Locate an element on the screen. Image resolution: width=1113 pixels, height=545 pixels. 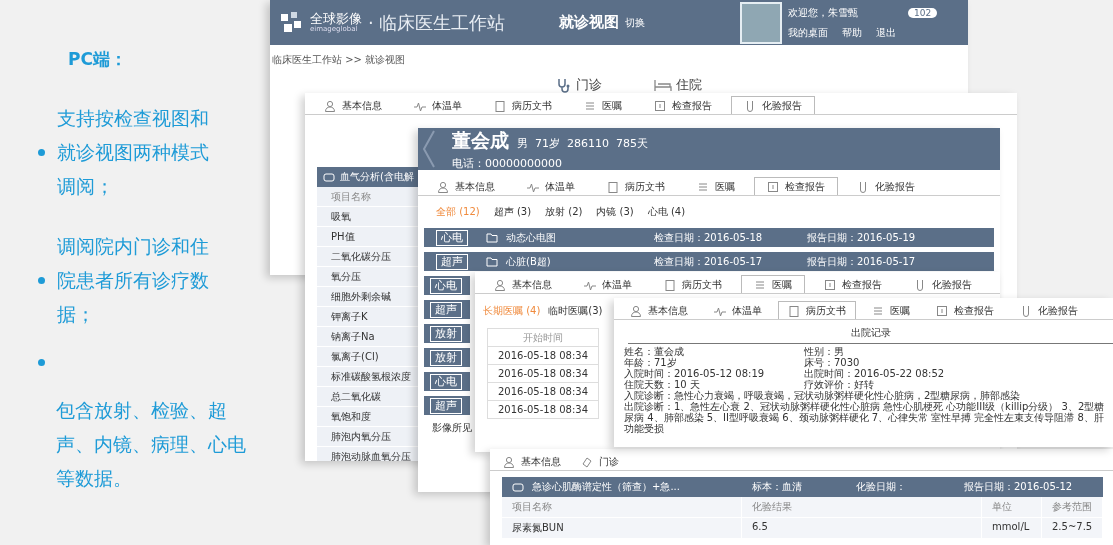
logo-name: 全球影像 is located at coordinates (336, 18).